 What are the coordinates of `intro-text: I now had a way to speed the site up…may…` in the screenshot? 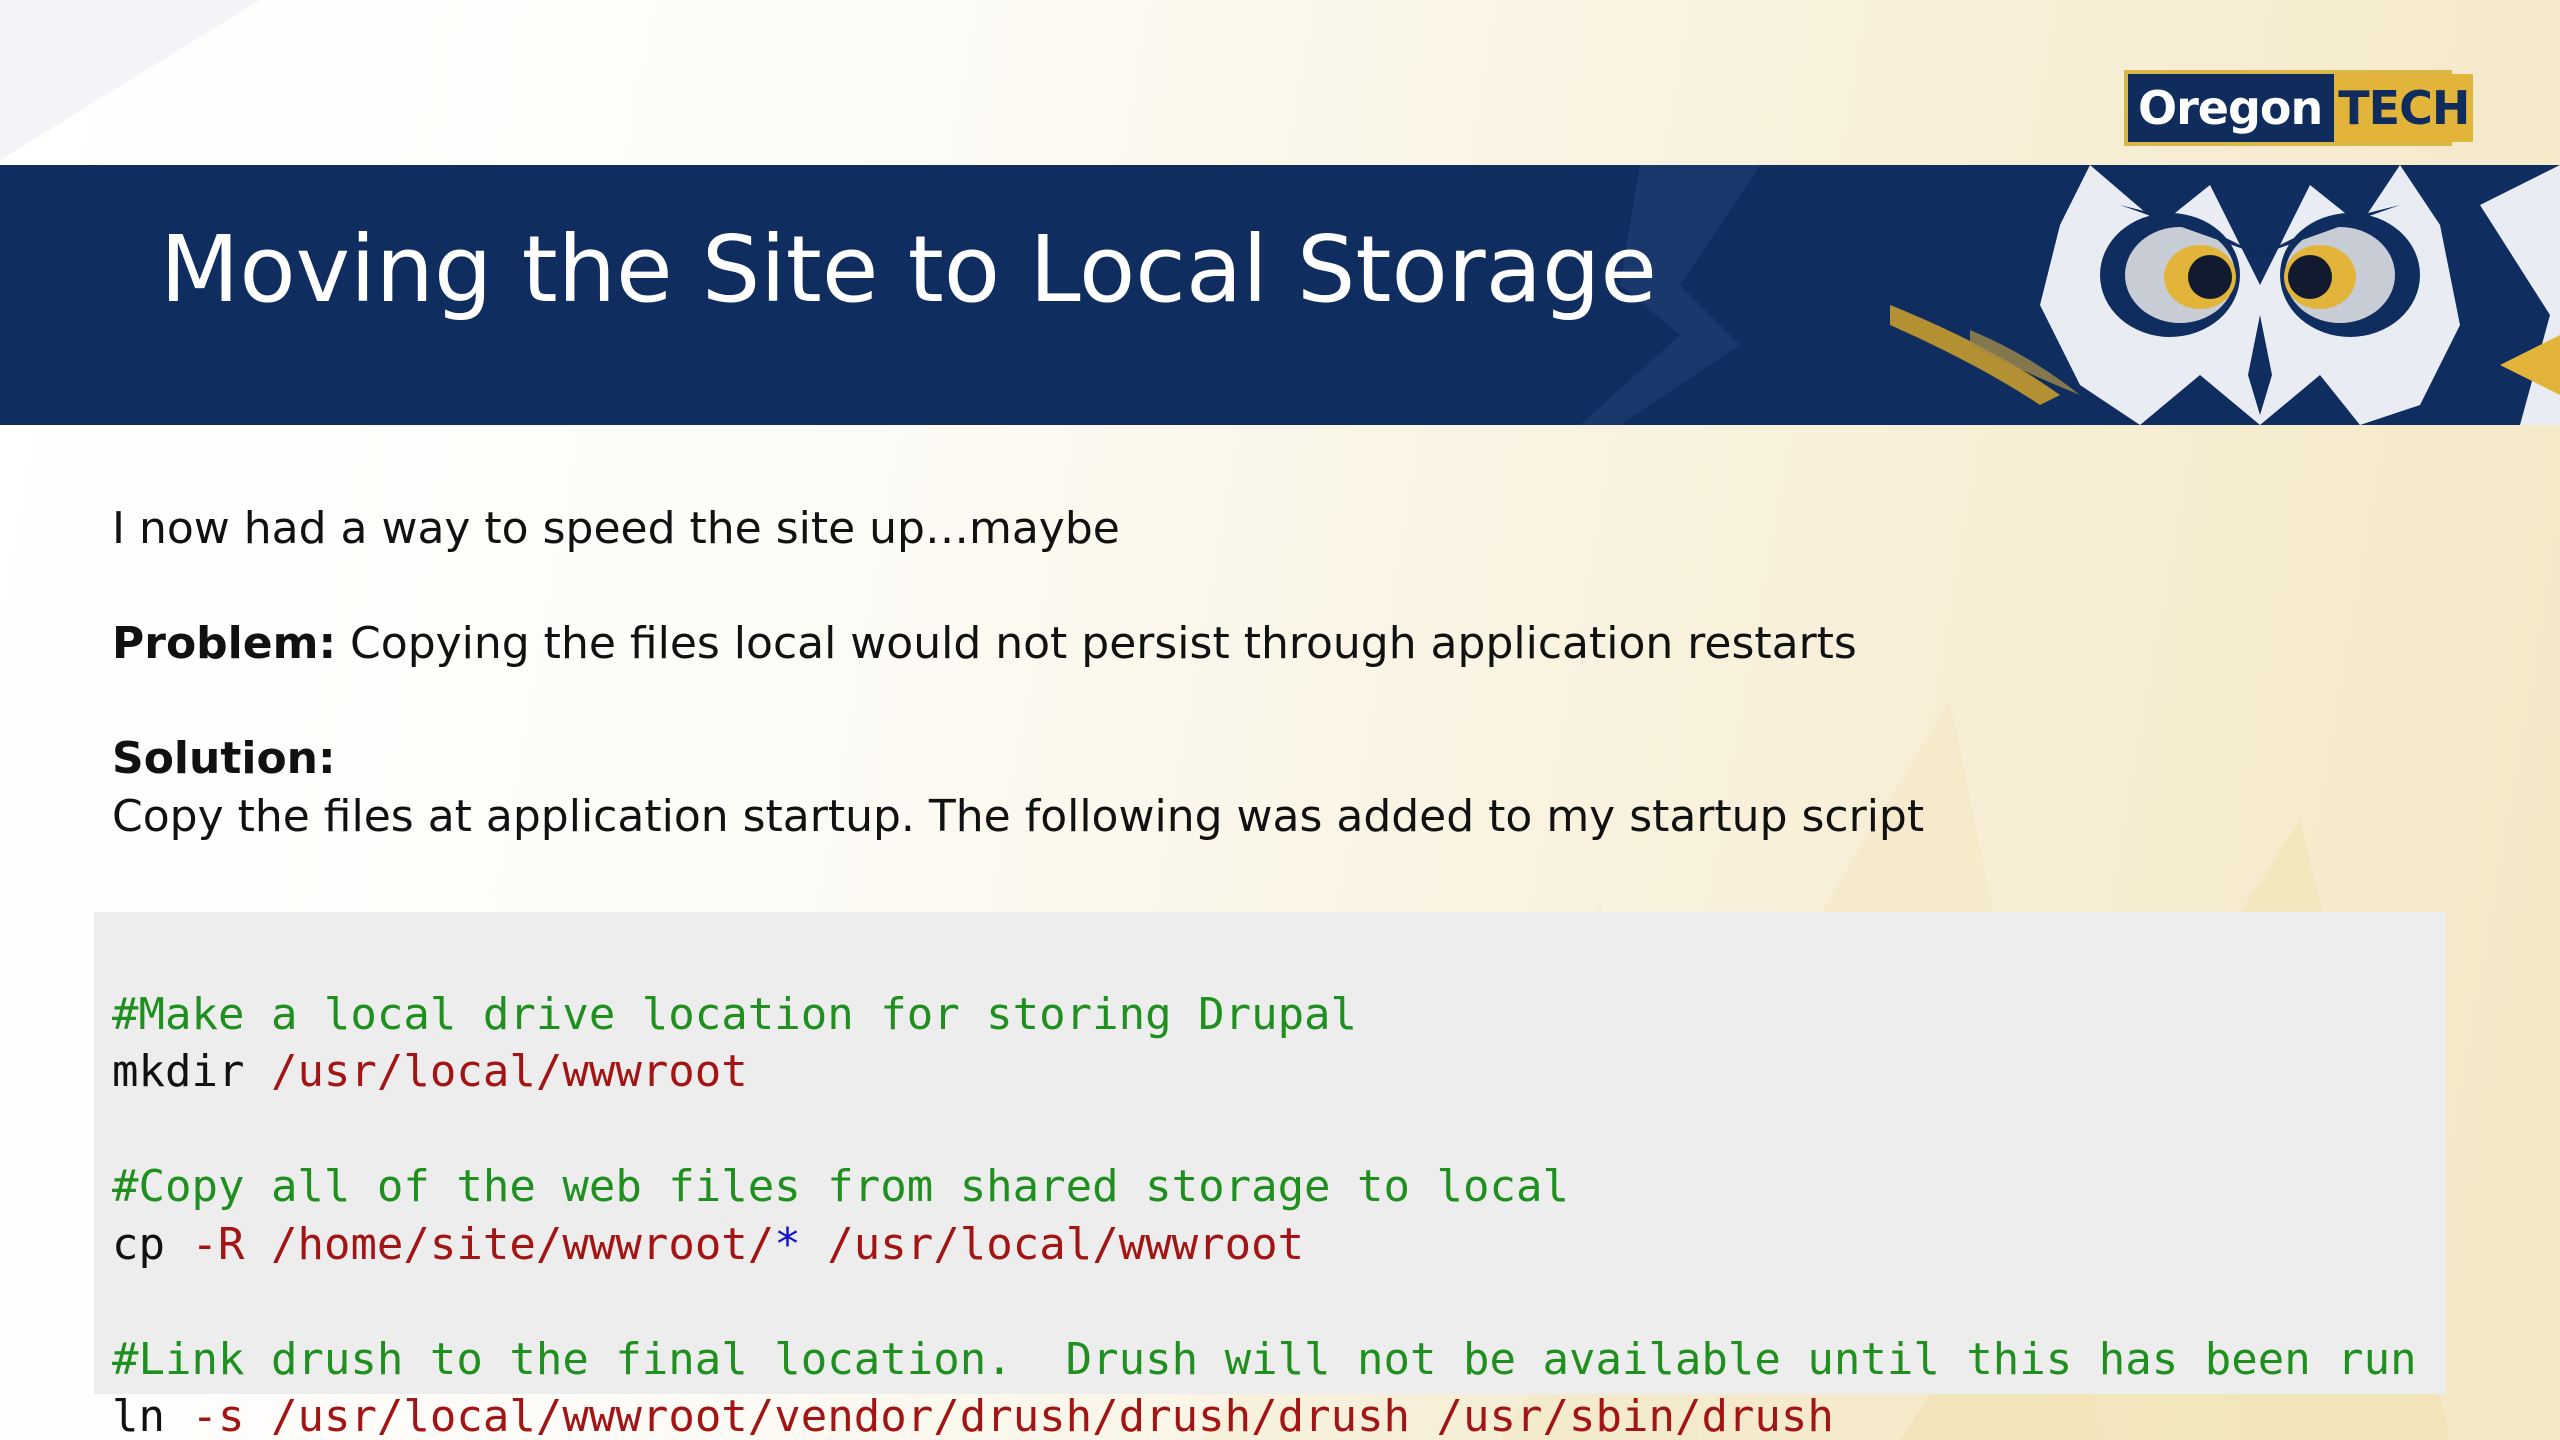 It's located at (616, 528).